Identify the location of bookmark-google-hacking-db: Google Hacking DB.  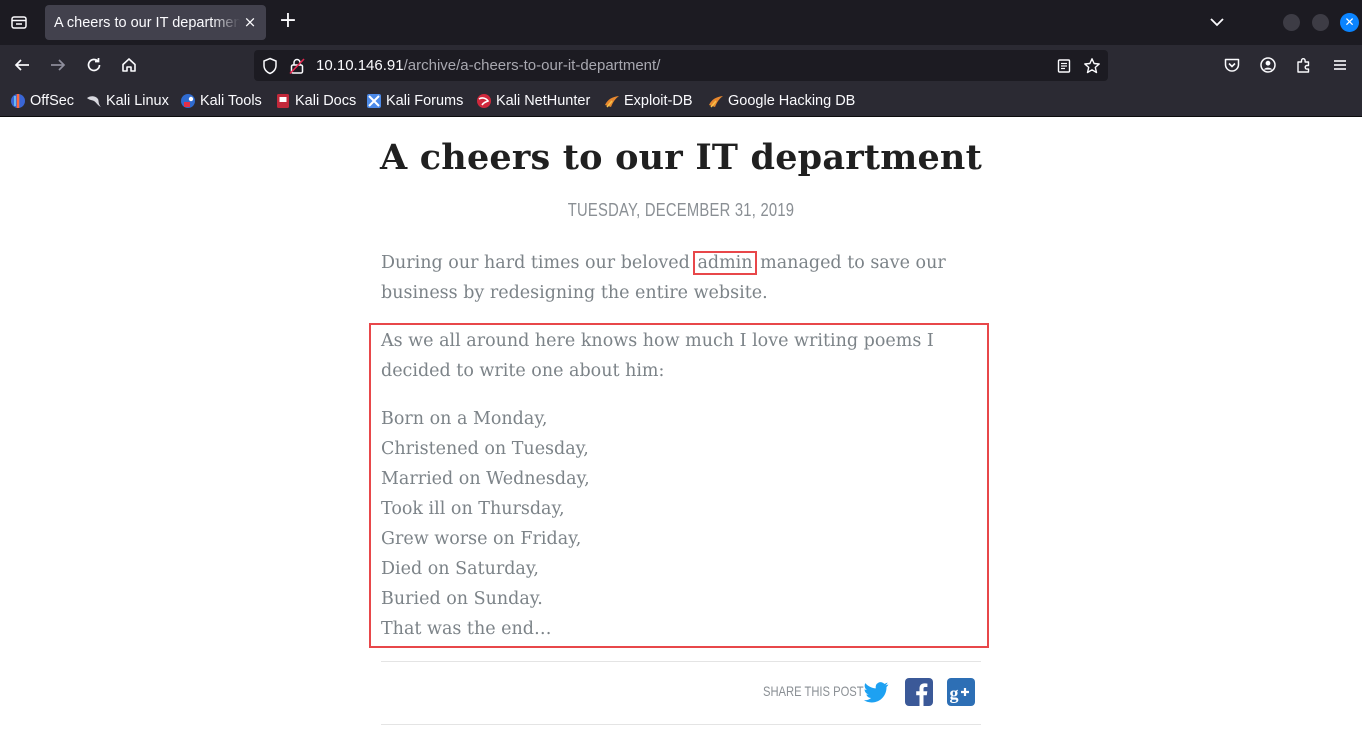
(781, 101).